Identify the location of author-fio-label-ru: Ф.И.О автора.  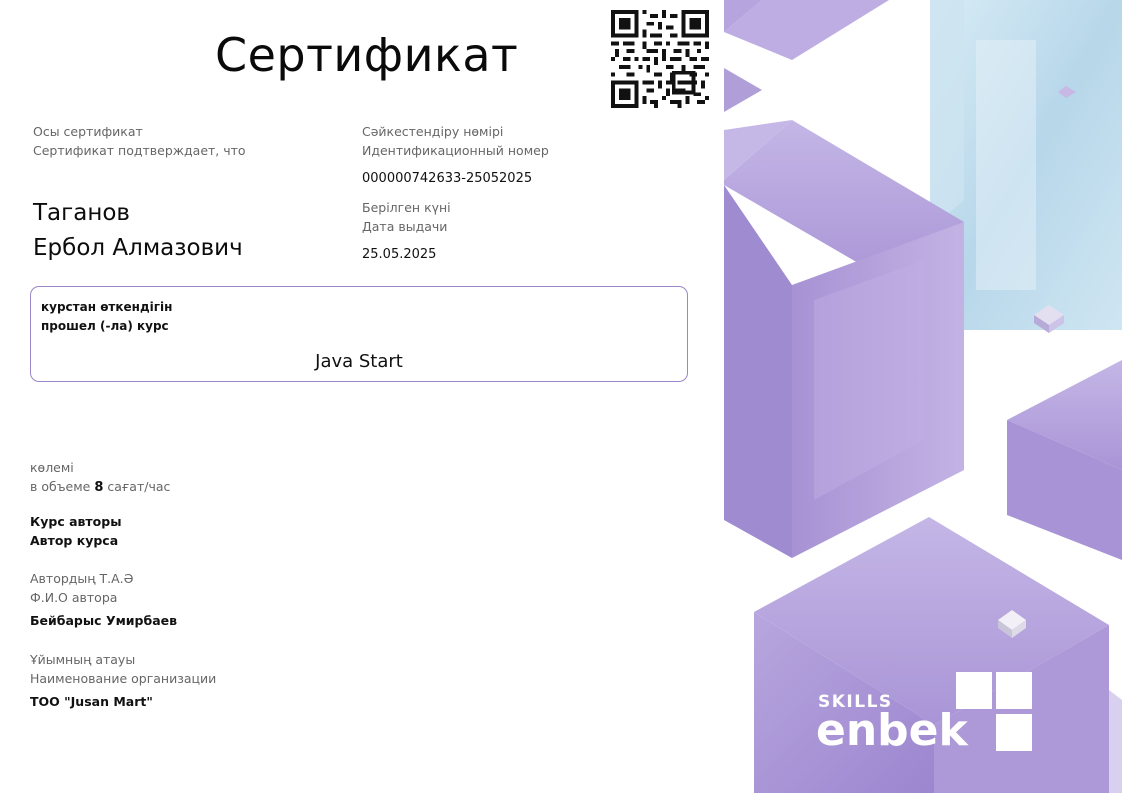
(74, 597).